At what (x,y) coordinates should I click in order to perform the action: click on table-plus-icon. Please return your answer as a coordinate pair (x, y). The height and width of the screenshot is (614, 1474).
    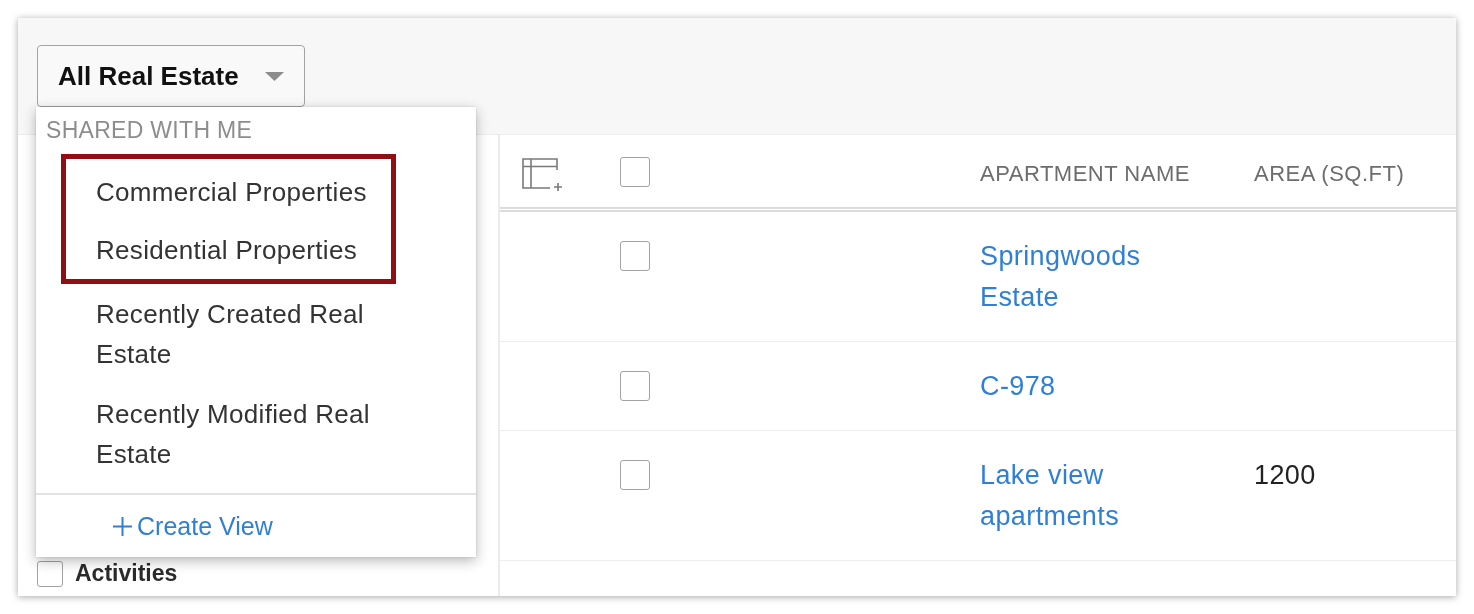
    Looking at the image, I should click on (543, 174).